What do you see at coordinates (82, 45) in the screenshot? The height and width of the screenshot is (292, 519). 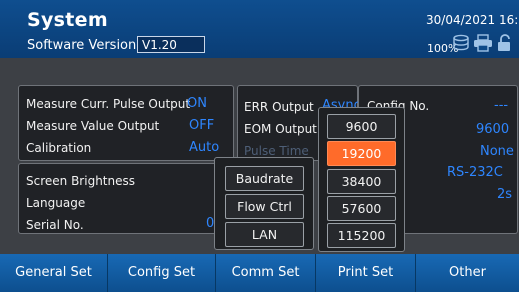 I see `software-version-label: Software Version` at bounding box center [82, 45].